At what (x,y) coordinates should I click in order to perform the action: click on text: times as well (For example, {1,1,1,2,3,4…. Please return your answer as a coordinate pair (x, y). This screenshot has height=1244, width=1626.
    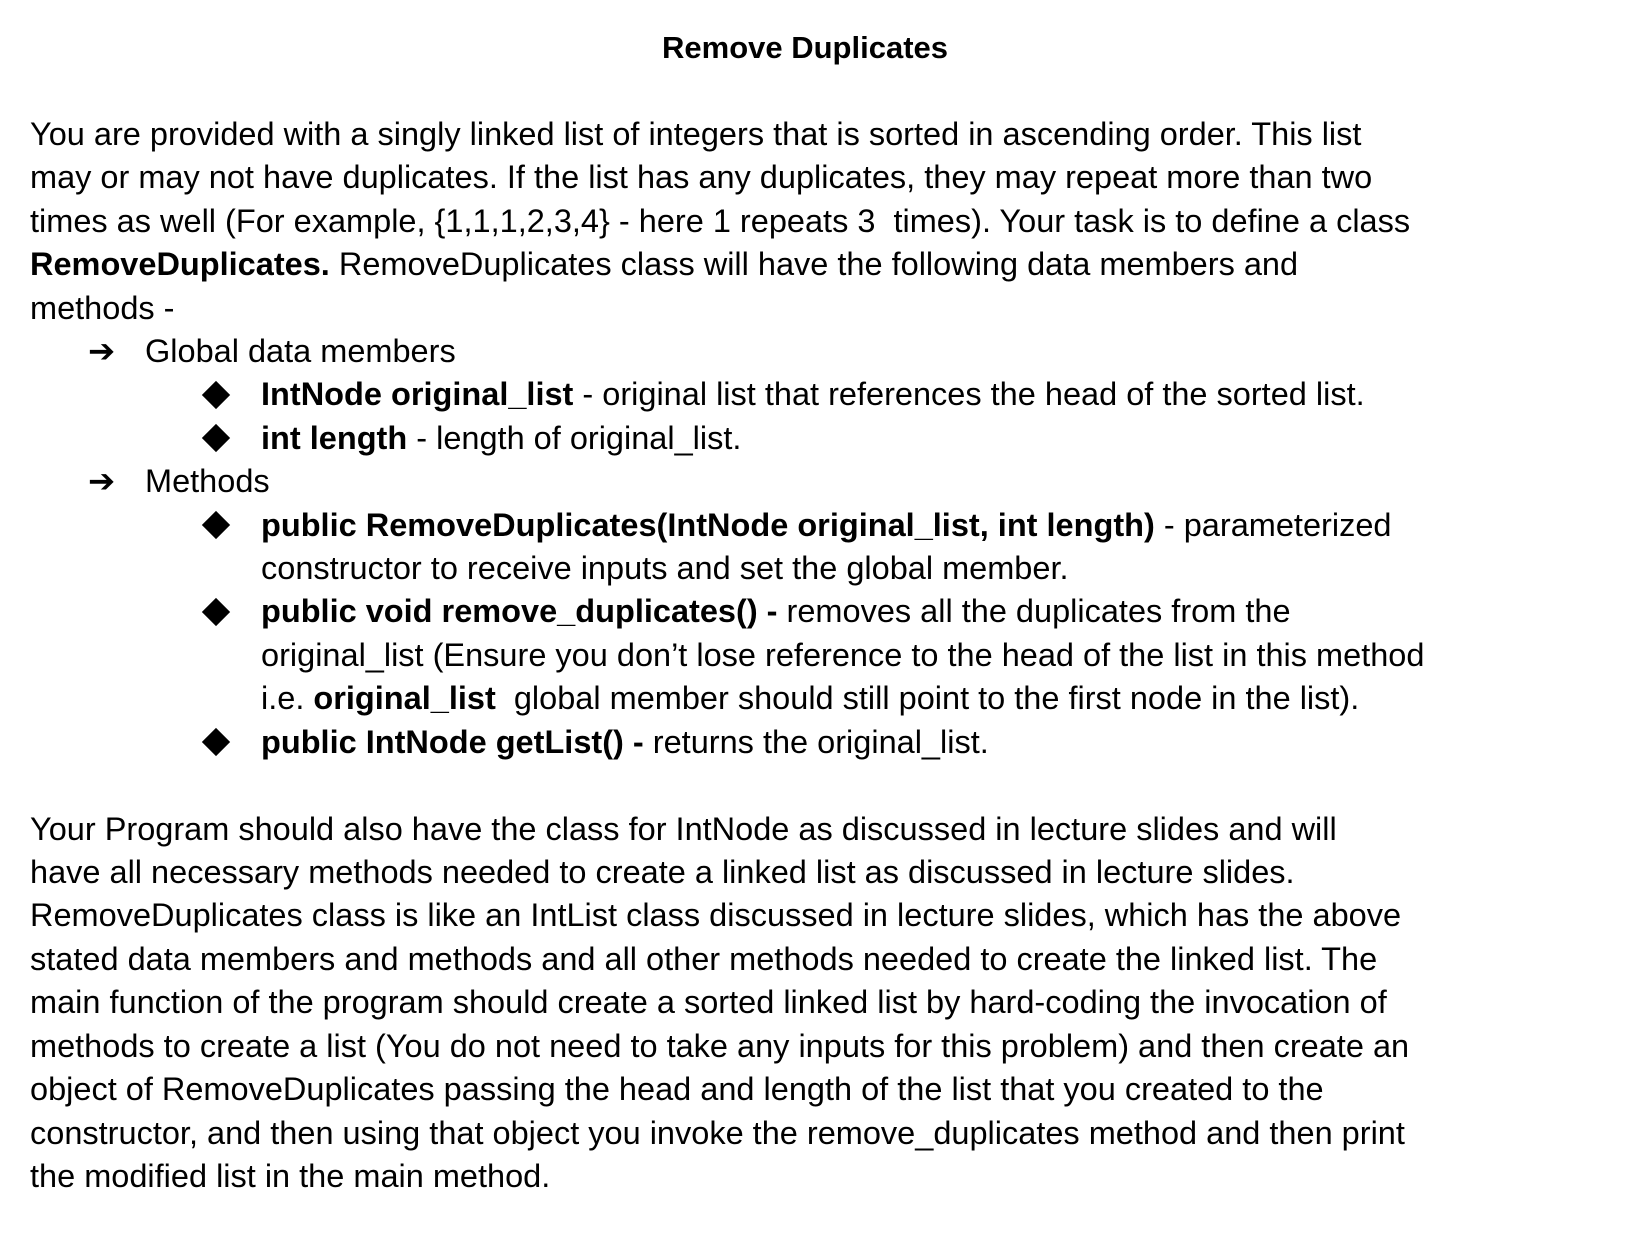
    Looking at the image, I should click on (720, 220).